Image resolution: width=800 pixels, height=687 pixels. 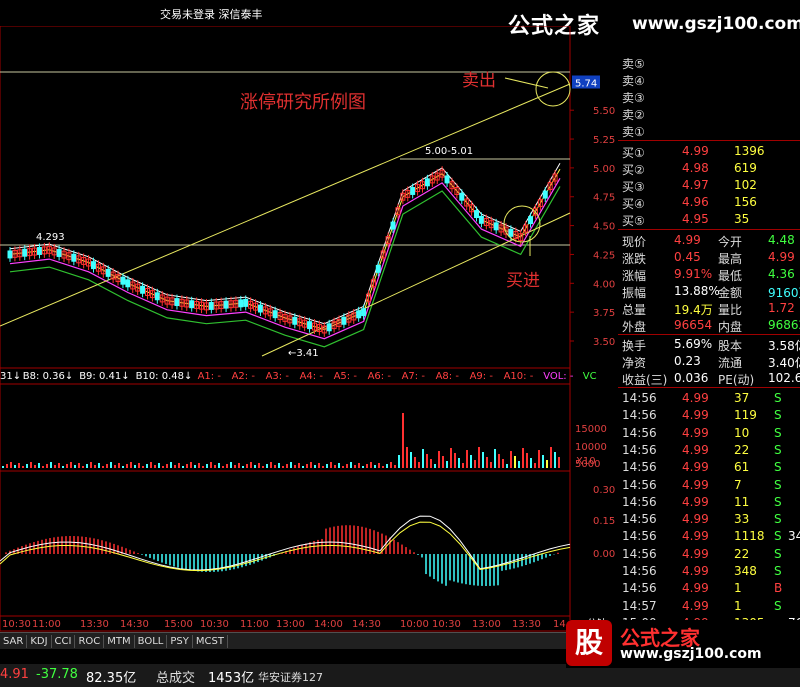 What do you see at coordinates (730, 327) in the screenshot?
I see `quote-label: 内盘` at bounding box center [730, 327].